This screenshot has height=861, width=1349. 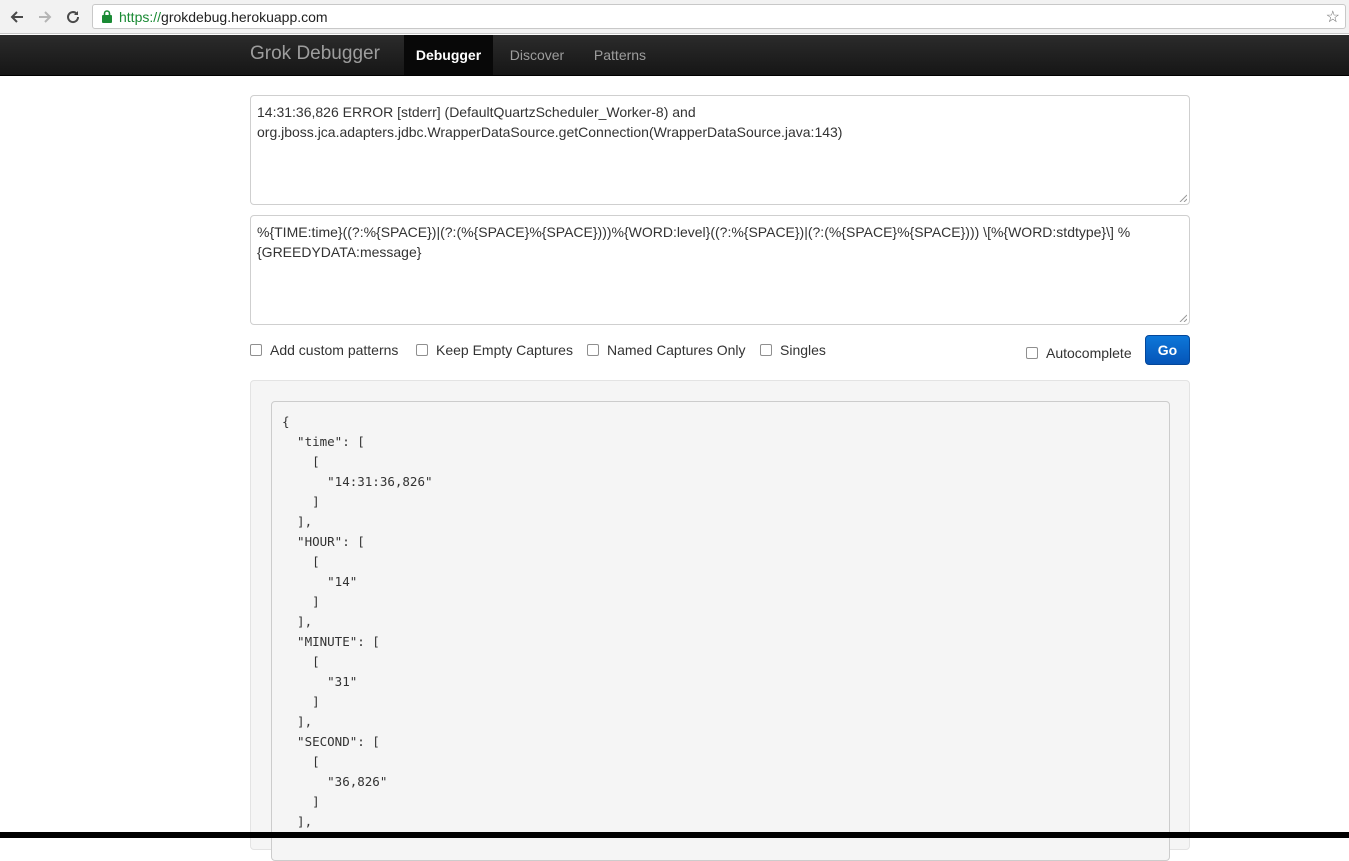 I want to click on autocomplete-checkbox, so click(x=1032, y=353).